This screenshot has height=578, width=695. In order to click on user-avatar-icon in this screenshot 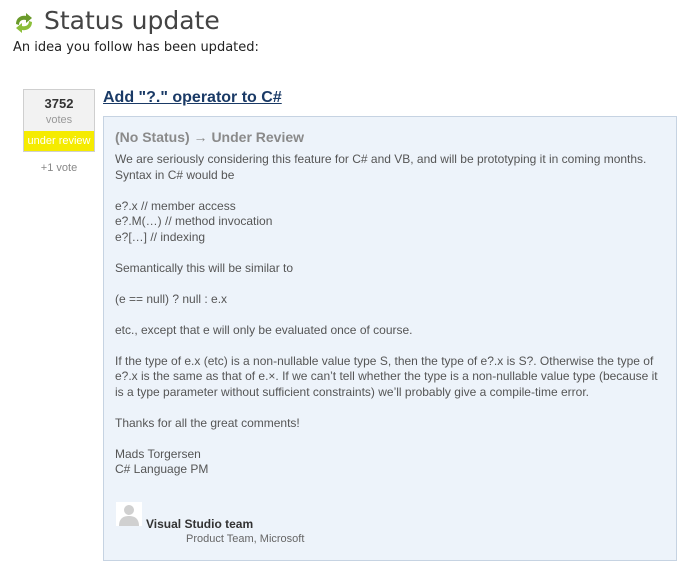, I will do `click(129, 514)`.